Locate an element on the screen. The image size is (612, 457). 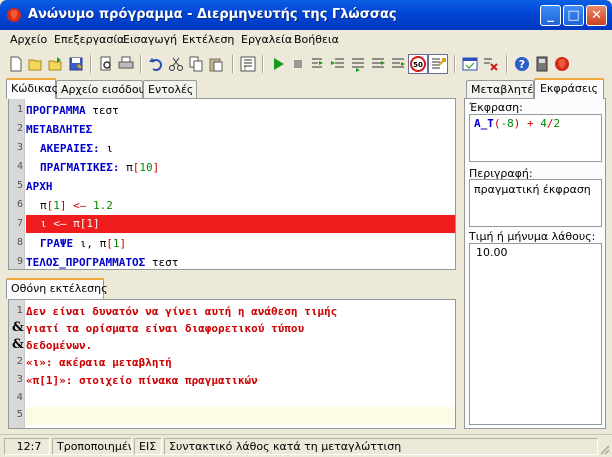
value-label: Τιμή ή μήνυμα λάθους: is located at coordinates (532, 236).